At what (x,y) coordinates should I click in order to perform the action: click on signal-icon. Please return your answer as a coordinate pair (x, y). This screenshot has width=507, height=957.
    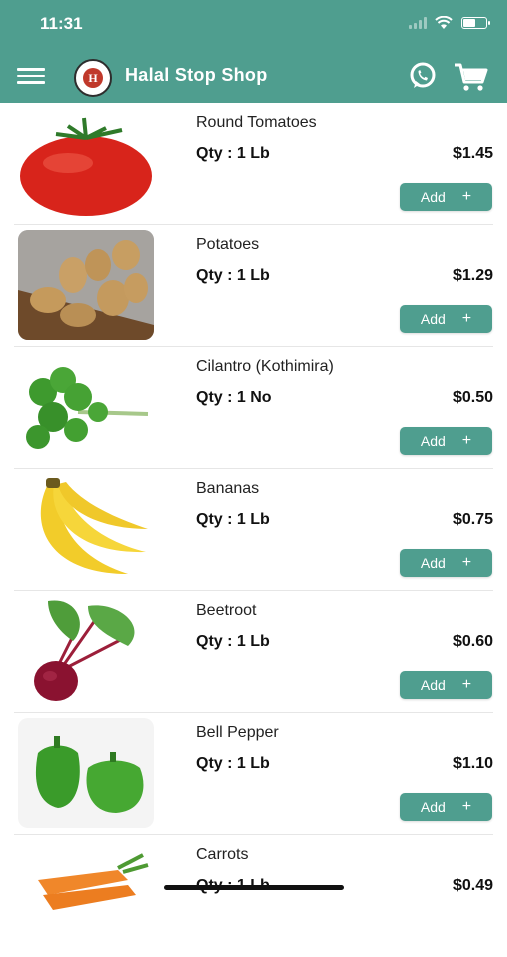
    Looking at the image, I should click on (418, 23).